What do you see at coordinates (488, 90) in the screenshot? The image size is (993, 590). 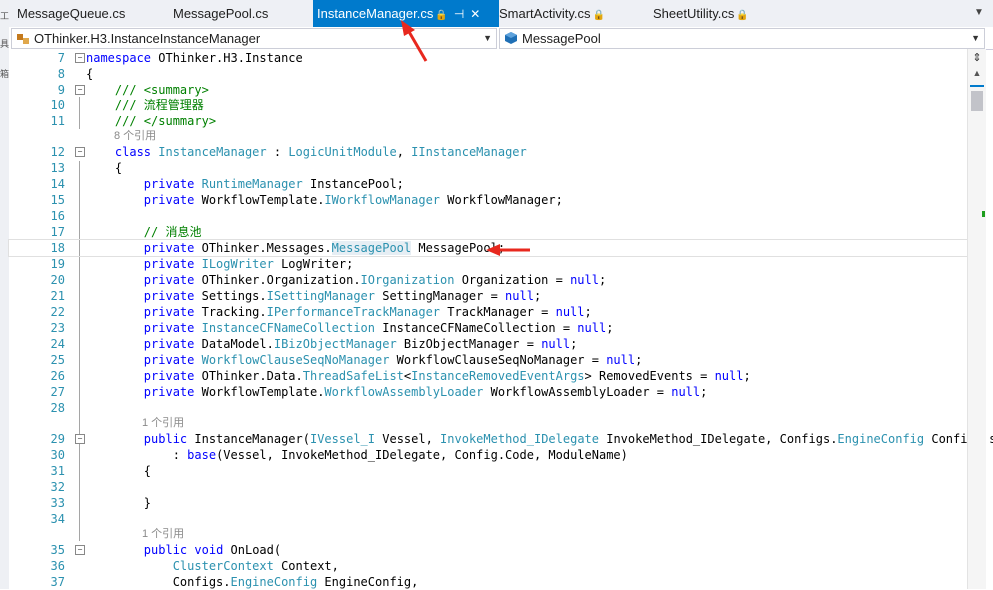 I see `code-line: 9− /// <summary>` at bounding box center [488, 90].